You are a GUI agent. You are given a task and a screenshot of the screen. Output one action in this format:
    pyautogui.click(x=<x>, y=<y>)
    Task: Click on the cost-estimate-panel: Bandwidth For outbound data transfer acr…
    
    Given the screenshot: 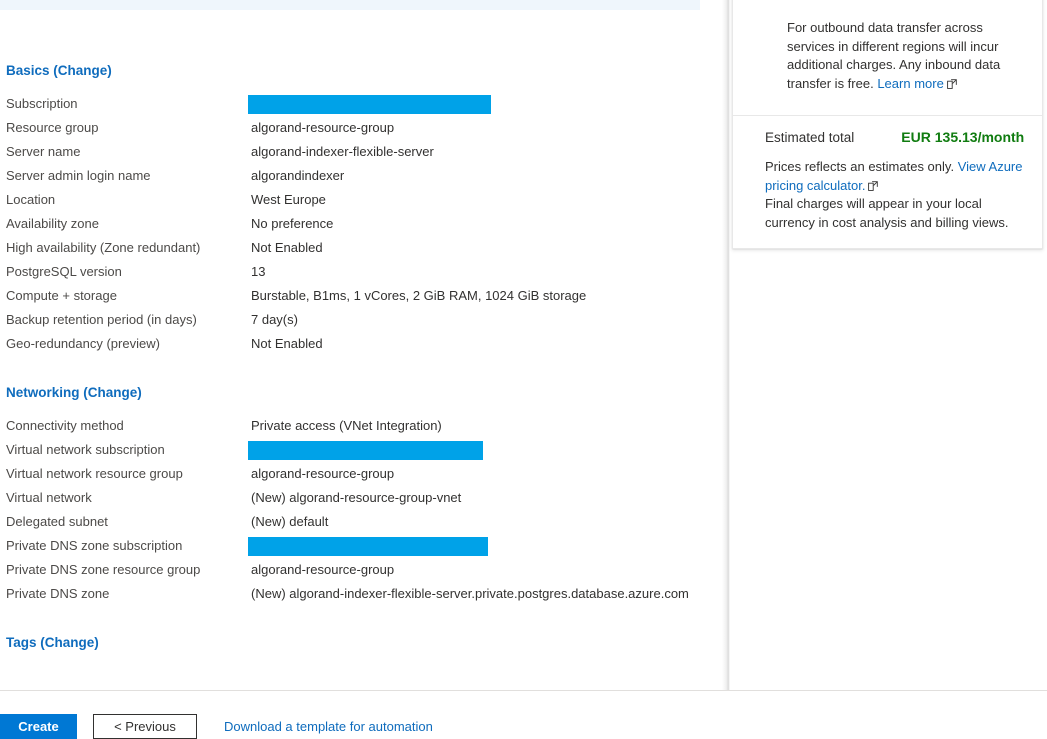 What is the action you would take?
    pyautogui.click(x=887, y=124)
    